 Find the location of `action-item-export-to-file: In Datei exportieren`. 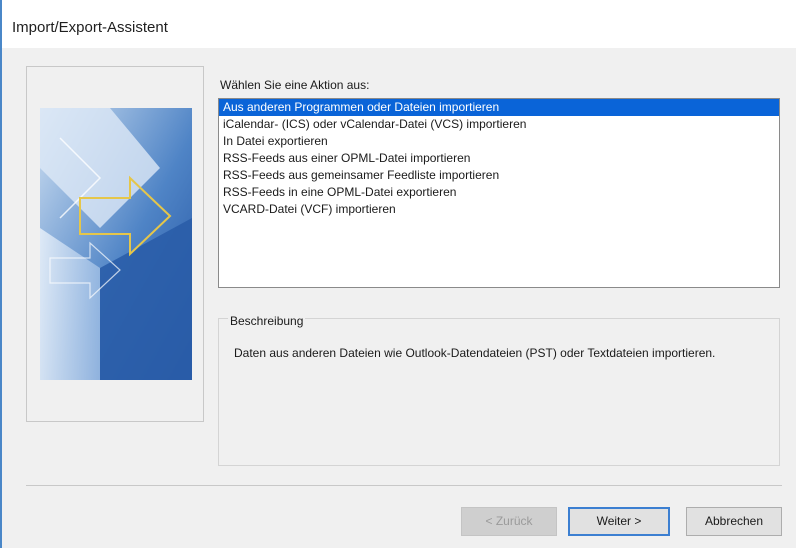

action-item-export-to-file: In Datei exportieren is located at coordinates (499, 141).